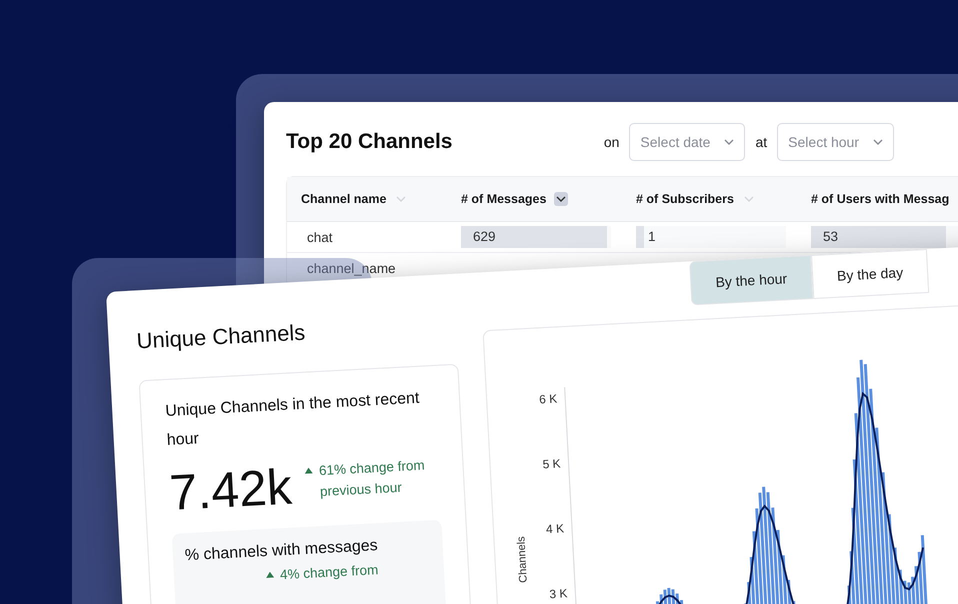 This screenshot has width=958, height=604. Describe the element at coordinates (548, 399) in the screenshot. I see `axis-tick-label: 6 K` at that location.